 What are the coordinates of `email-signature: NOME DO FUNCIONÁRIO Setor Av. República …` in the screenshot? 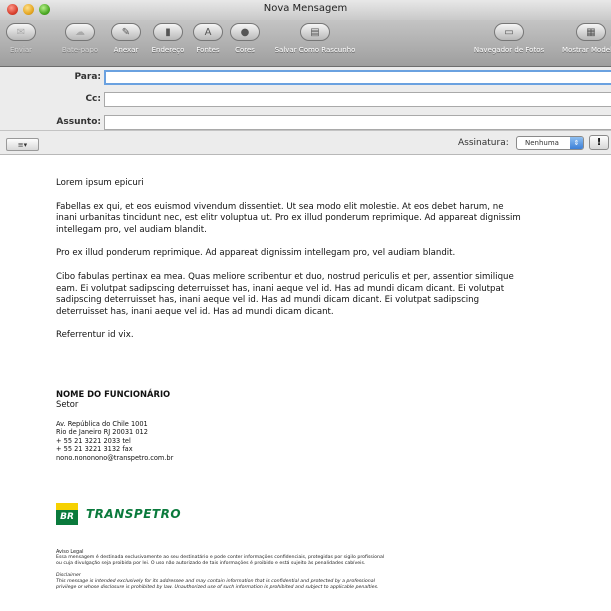 It's located at (306, 425).